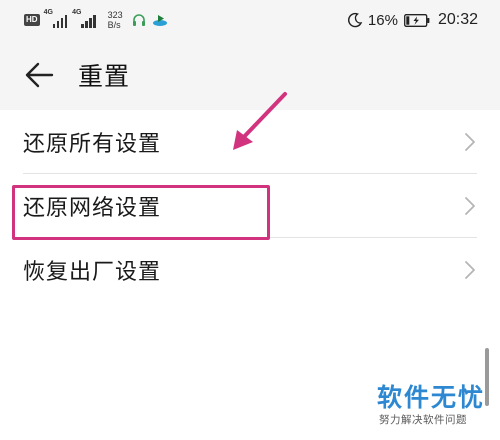 This screenshot has width=500, height=440. What do you see at coordinates (92, 208) in the screenshot?
I see `list-item-label: 还原网络设置` at bounding box center [92, 208].